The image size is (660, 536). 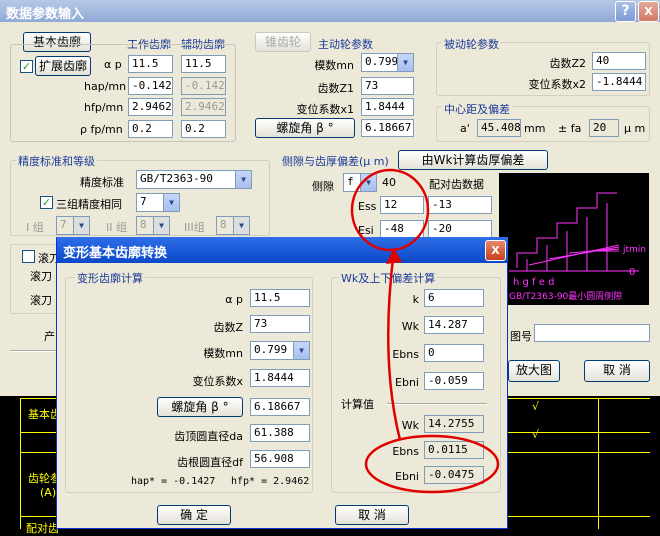 What do you see at coordinates (334, 65) in the screenshot?
I see `module-label: 模数mn` at bounding box center [334, 65].